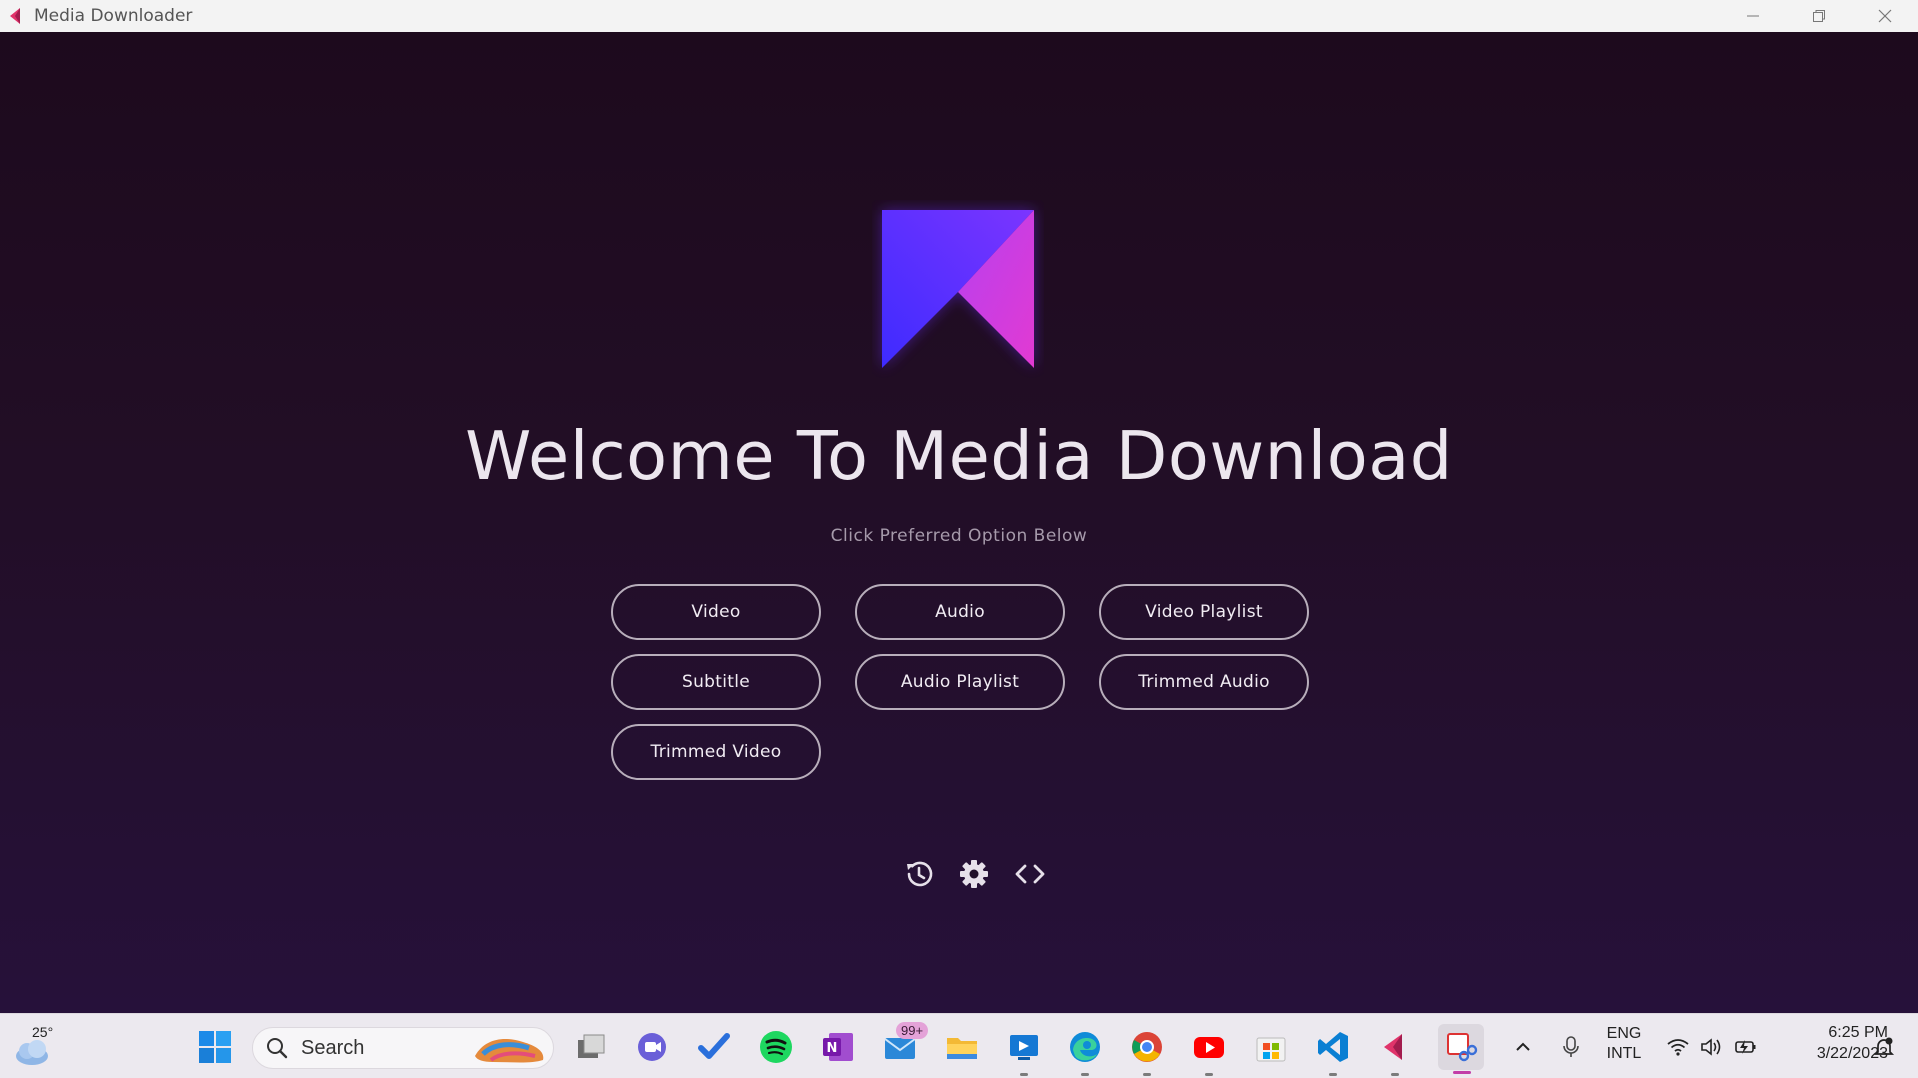 This screenshot has height=1078, width=1918. I want to click on weather-widget: 25°, so click(37, 1047).